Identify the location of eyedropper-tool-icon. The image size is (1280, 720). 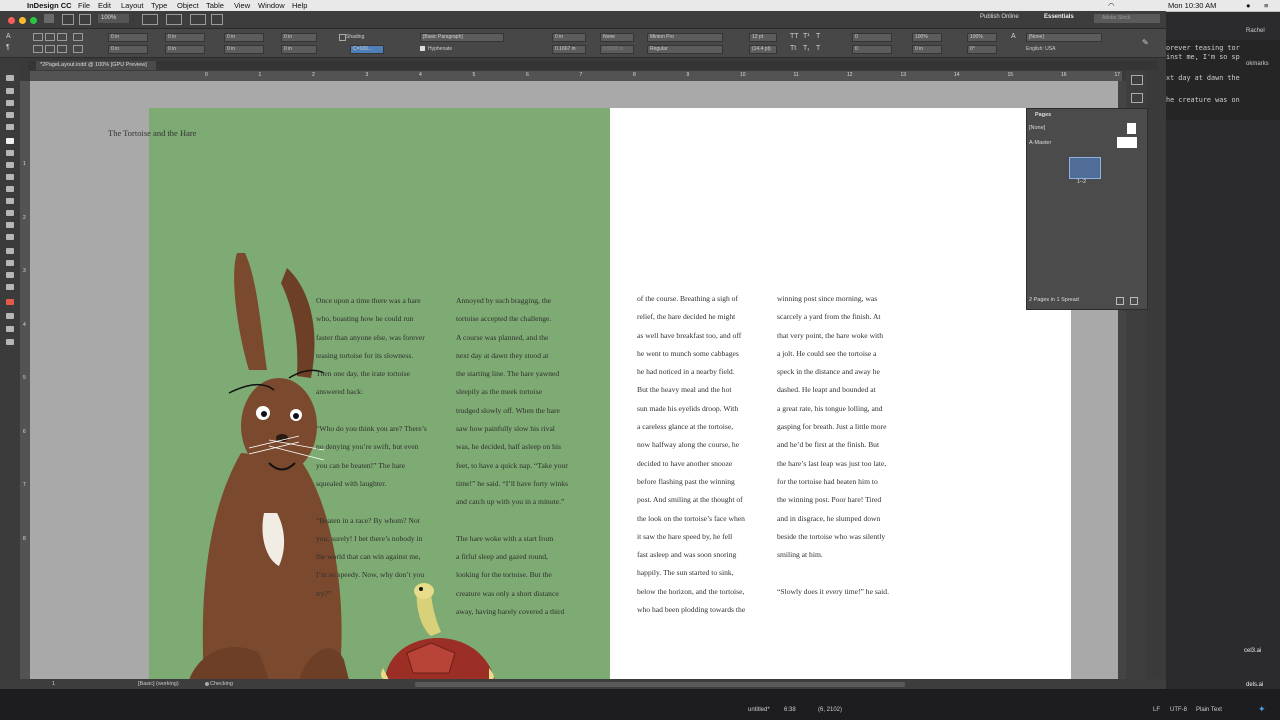
(10, 263).